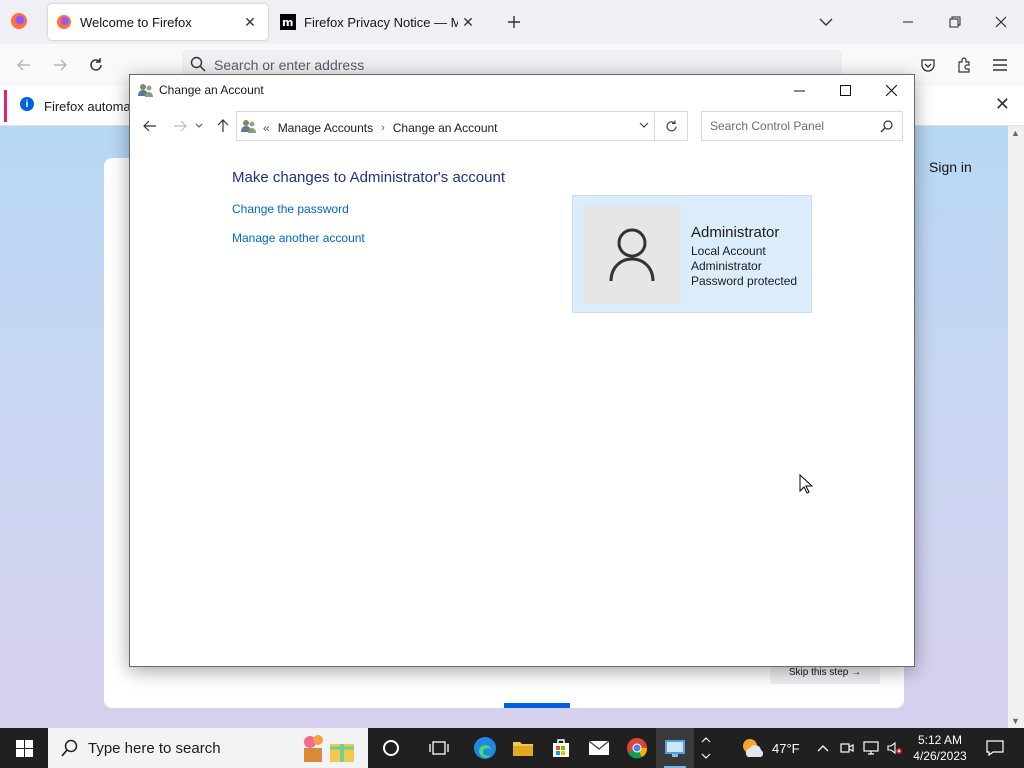 Image resolution: width=1024 pixels, height=768 pixels. I want to click on taskbar-search-box: Type here to search, so click(208, 748).